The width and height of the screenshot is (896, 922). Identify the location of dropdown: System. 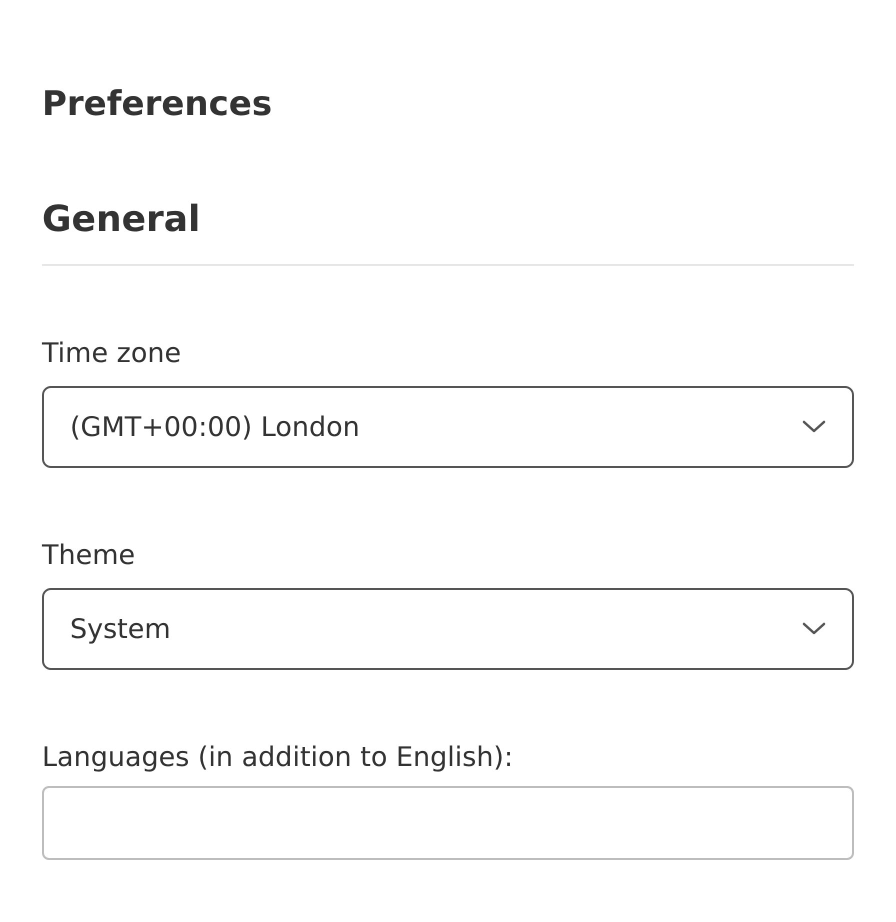
(448, 629).